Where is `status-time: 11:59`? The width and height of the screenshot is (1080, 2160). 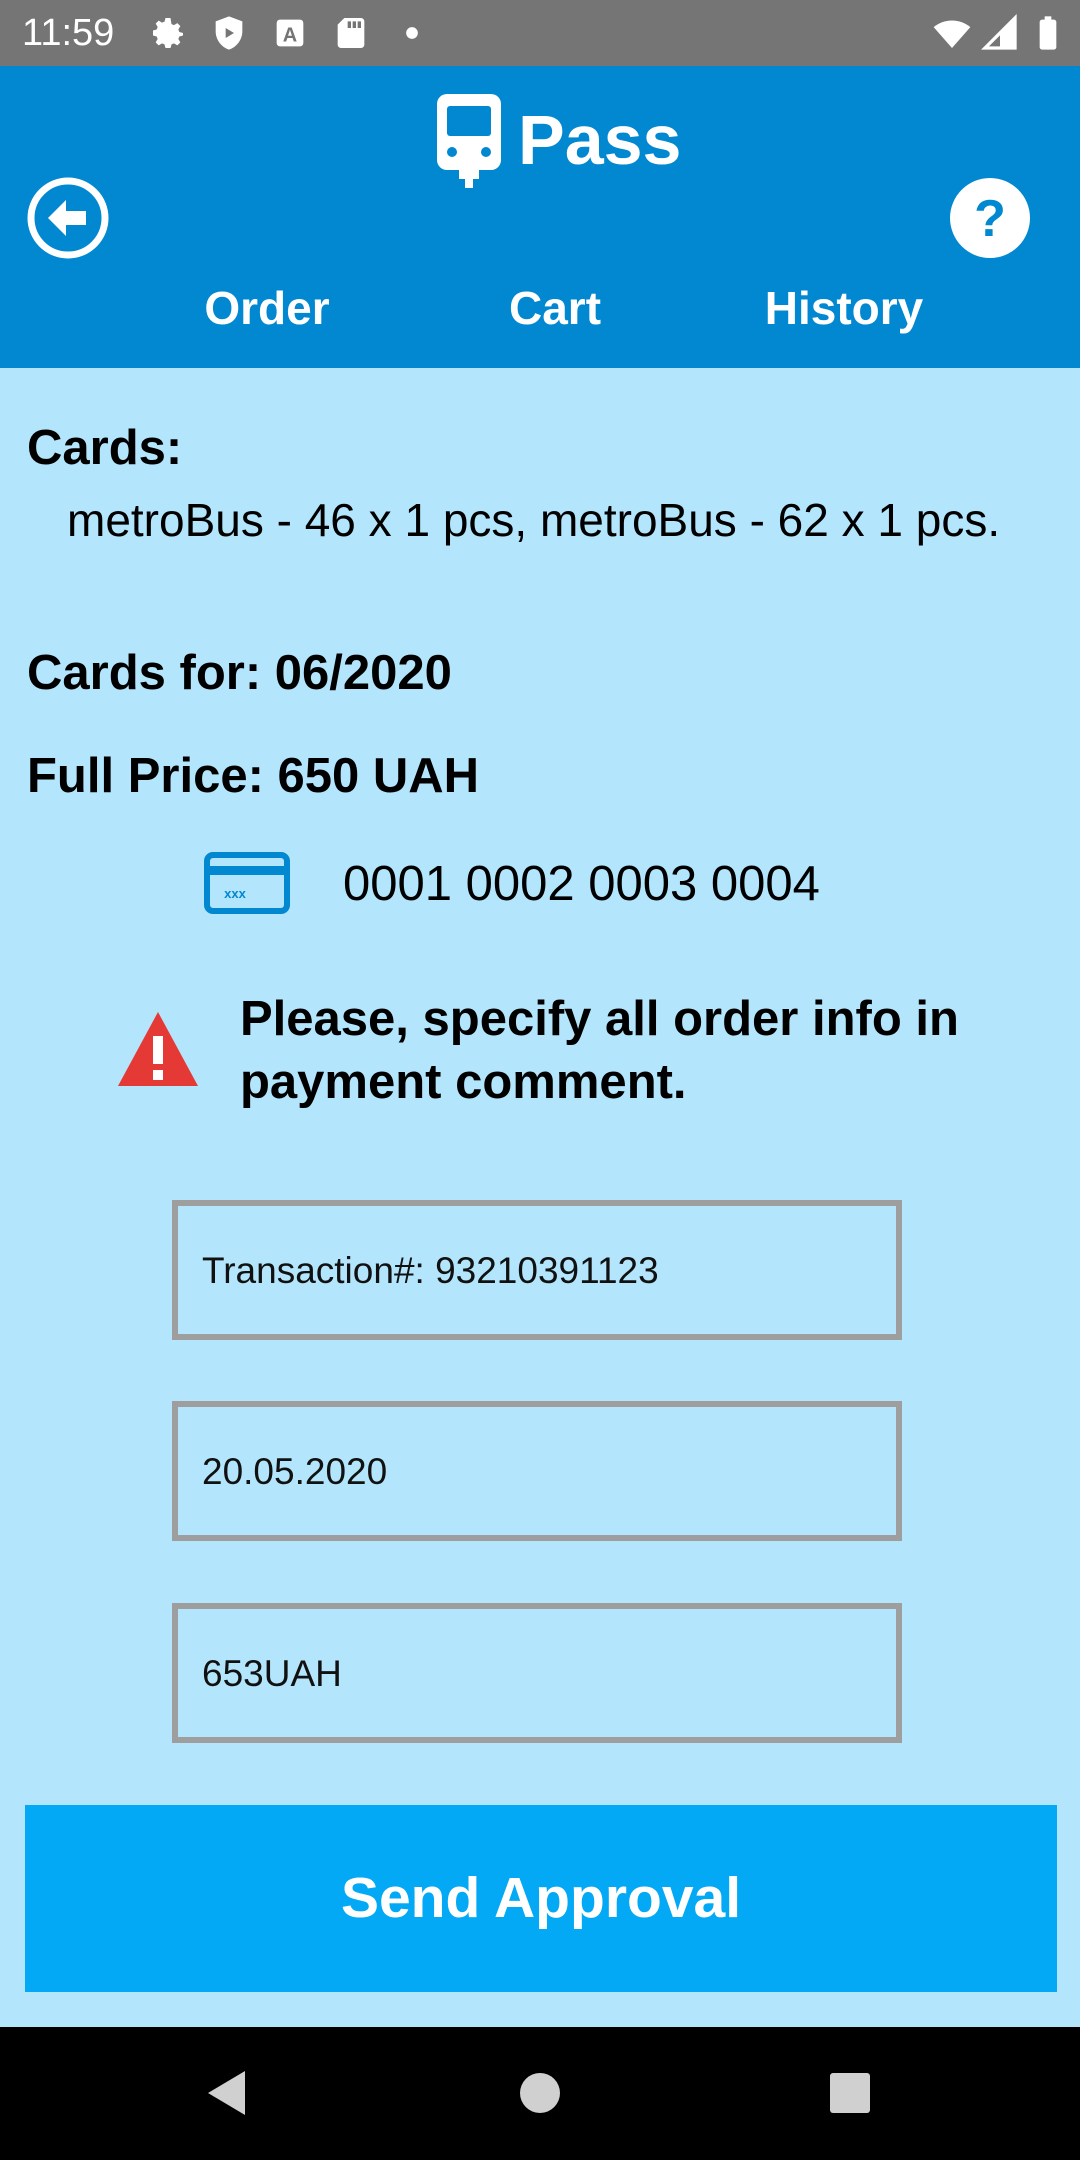
status-time: 11:59 is located at coordinates (68, 33).